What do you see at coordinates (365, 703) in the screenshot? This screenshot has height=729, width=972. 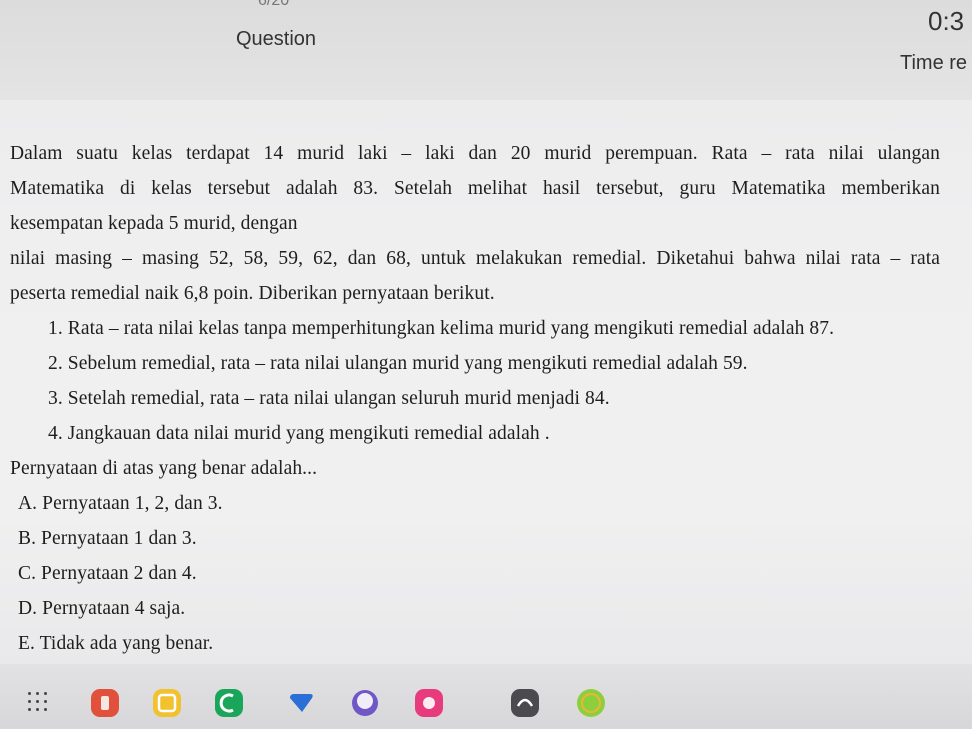 I see `purple-circle-icon` at bounding box center [365, 703].